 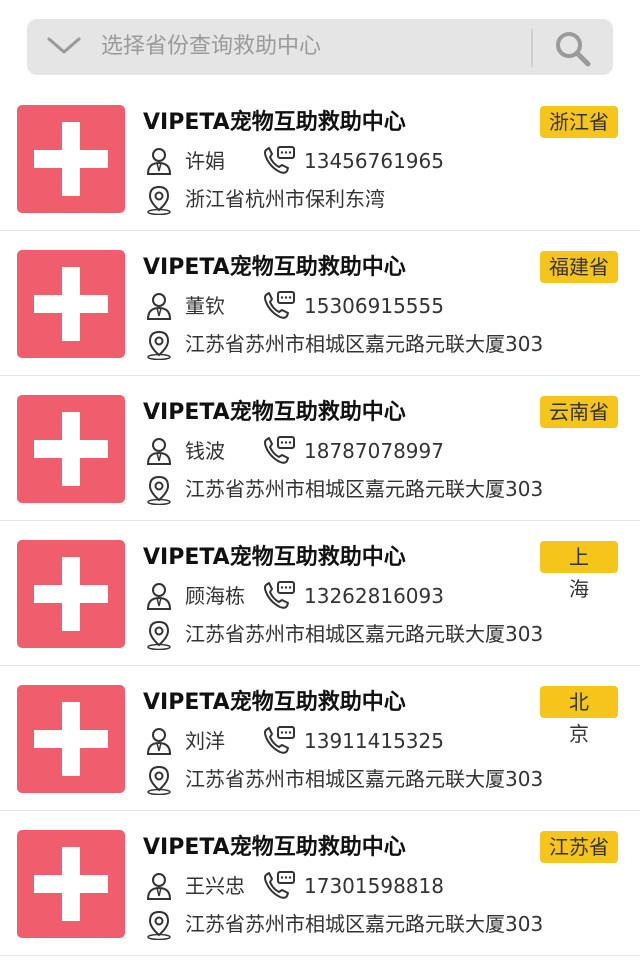 I want to click on province-badge: 江苏省, so click(x=579, y=847).